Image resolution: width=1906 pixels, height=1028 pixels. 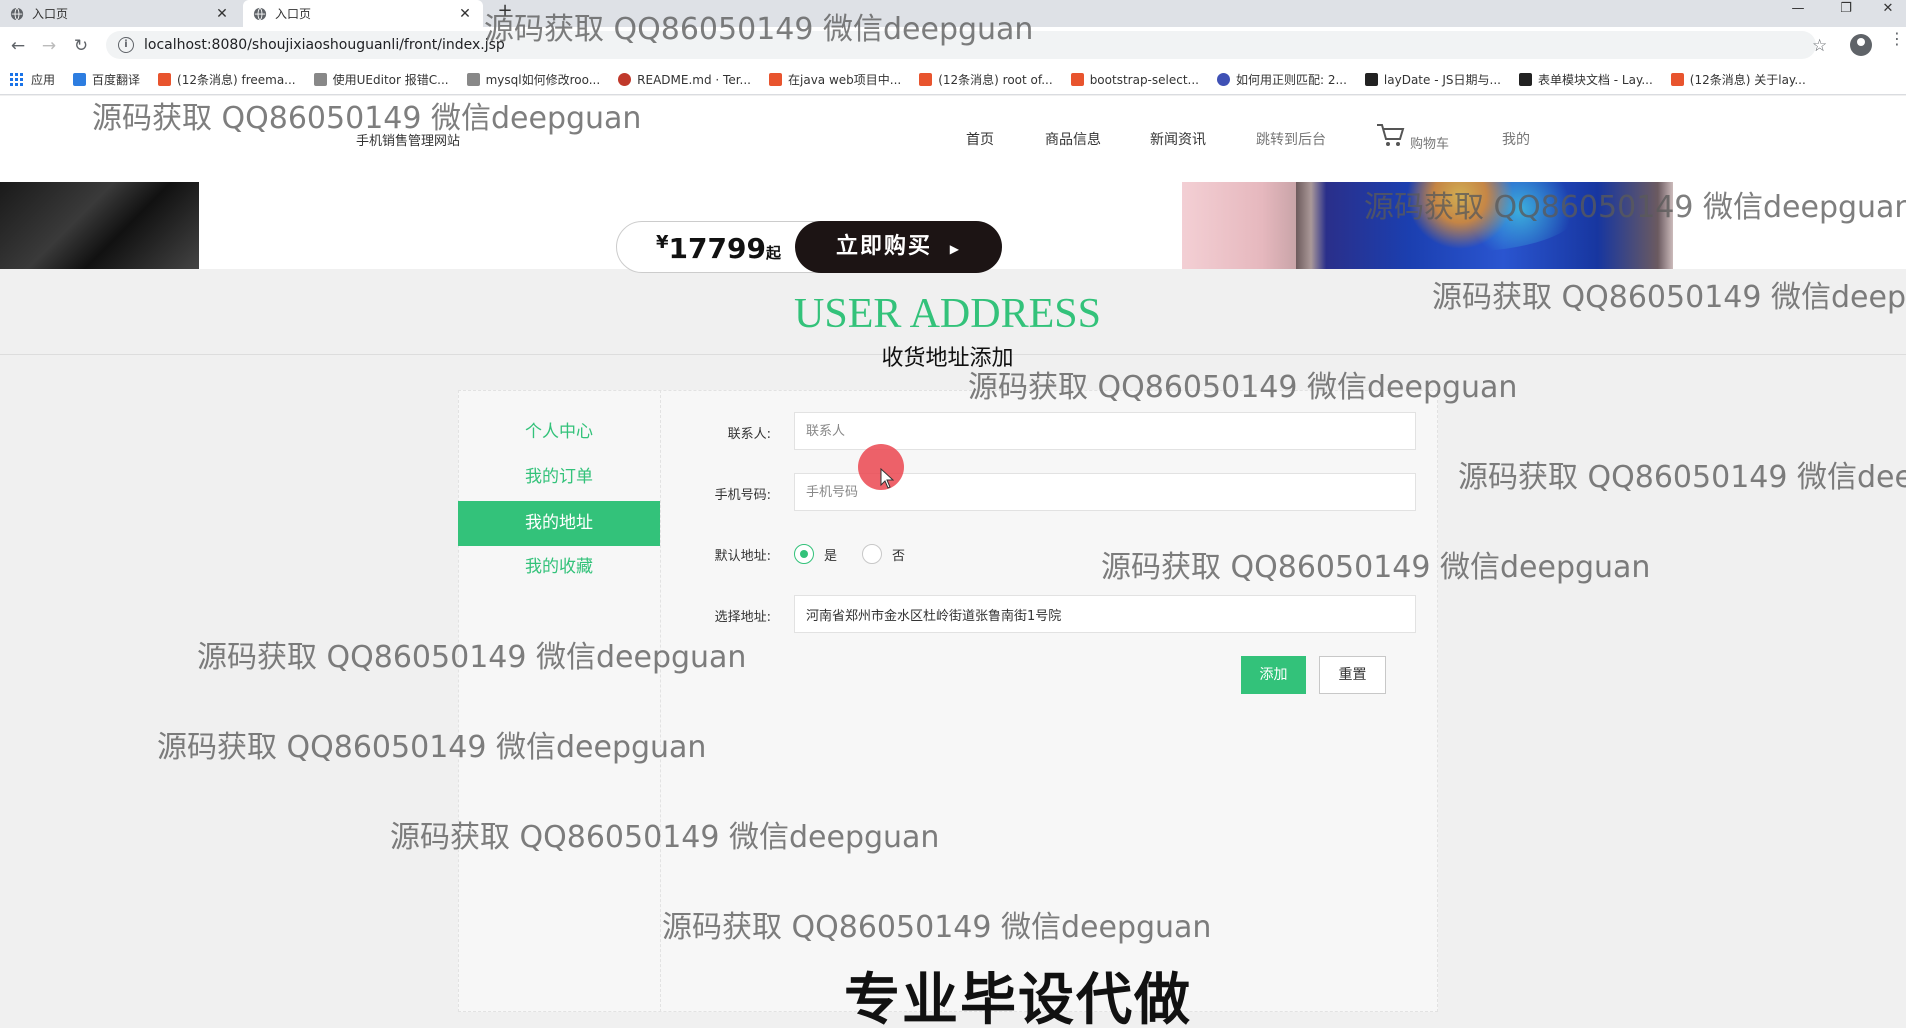 I want to click on back-icon: ←, so click(x=18, y=46).